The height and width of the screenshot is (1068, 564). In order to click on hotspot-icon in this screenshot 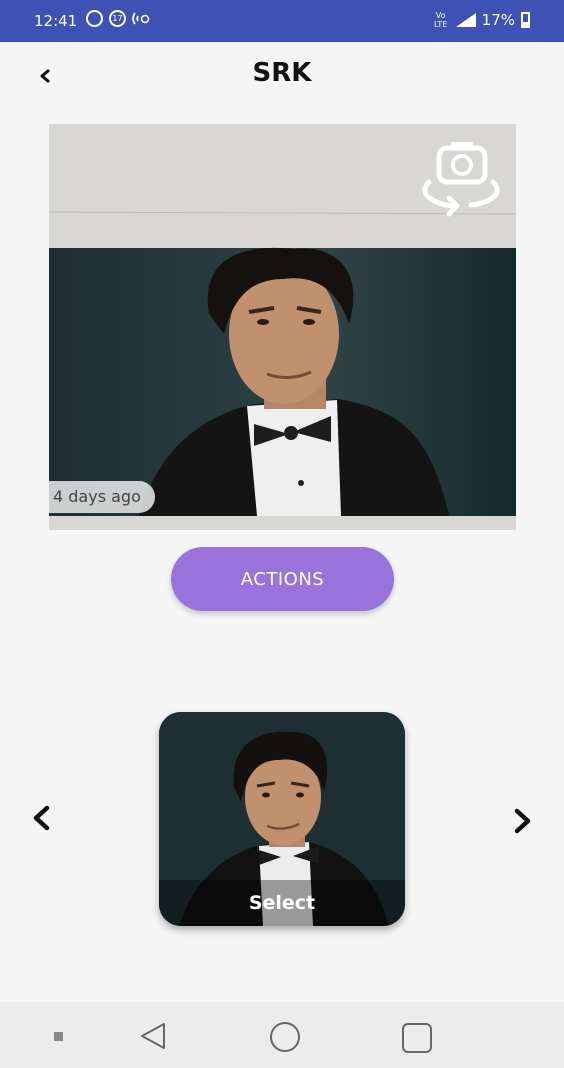, I will do `click(141, 18)`.